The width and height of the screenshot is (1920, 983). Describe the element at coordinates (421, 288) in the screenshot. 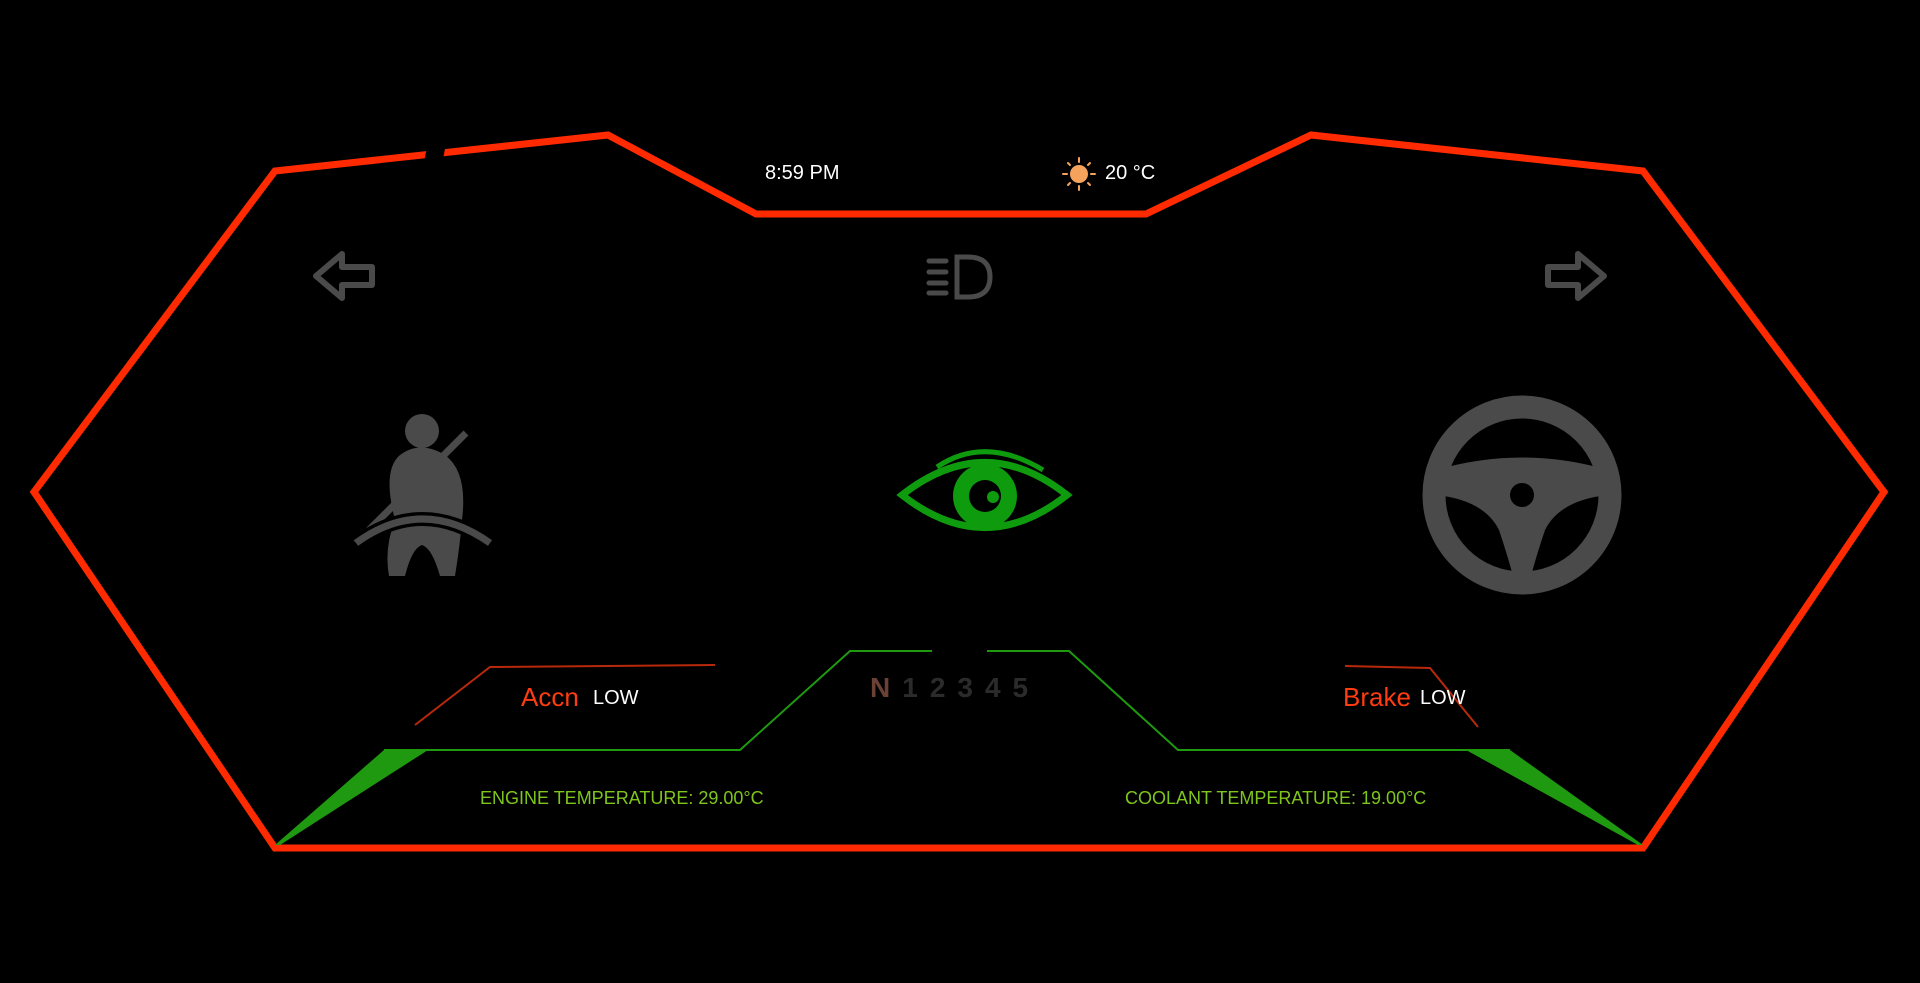

I see `seatbelt-icon` at that location.